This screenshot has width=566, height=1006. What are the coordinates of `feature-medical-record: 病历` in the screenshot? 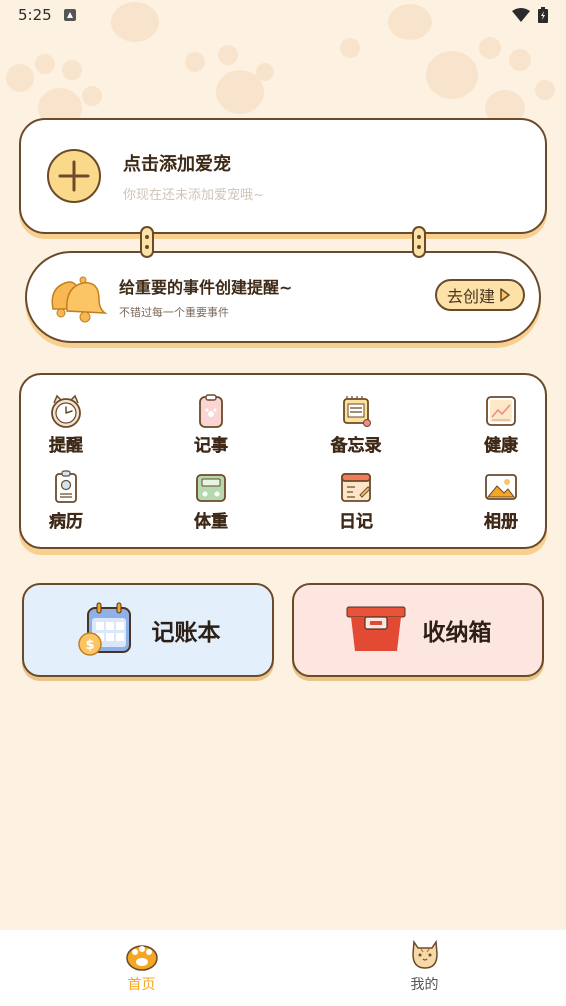 It's located at (66, 502).